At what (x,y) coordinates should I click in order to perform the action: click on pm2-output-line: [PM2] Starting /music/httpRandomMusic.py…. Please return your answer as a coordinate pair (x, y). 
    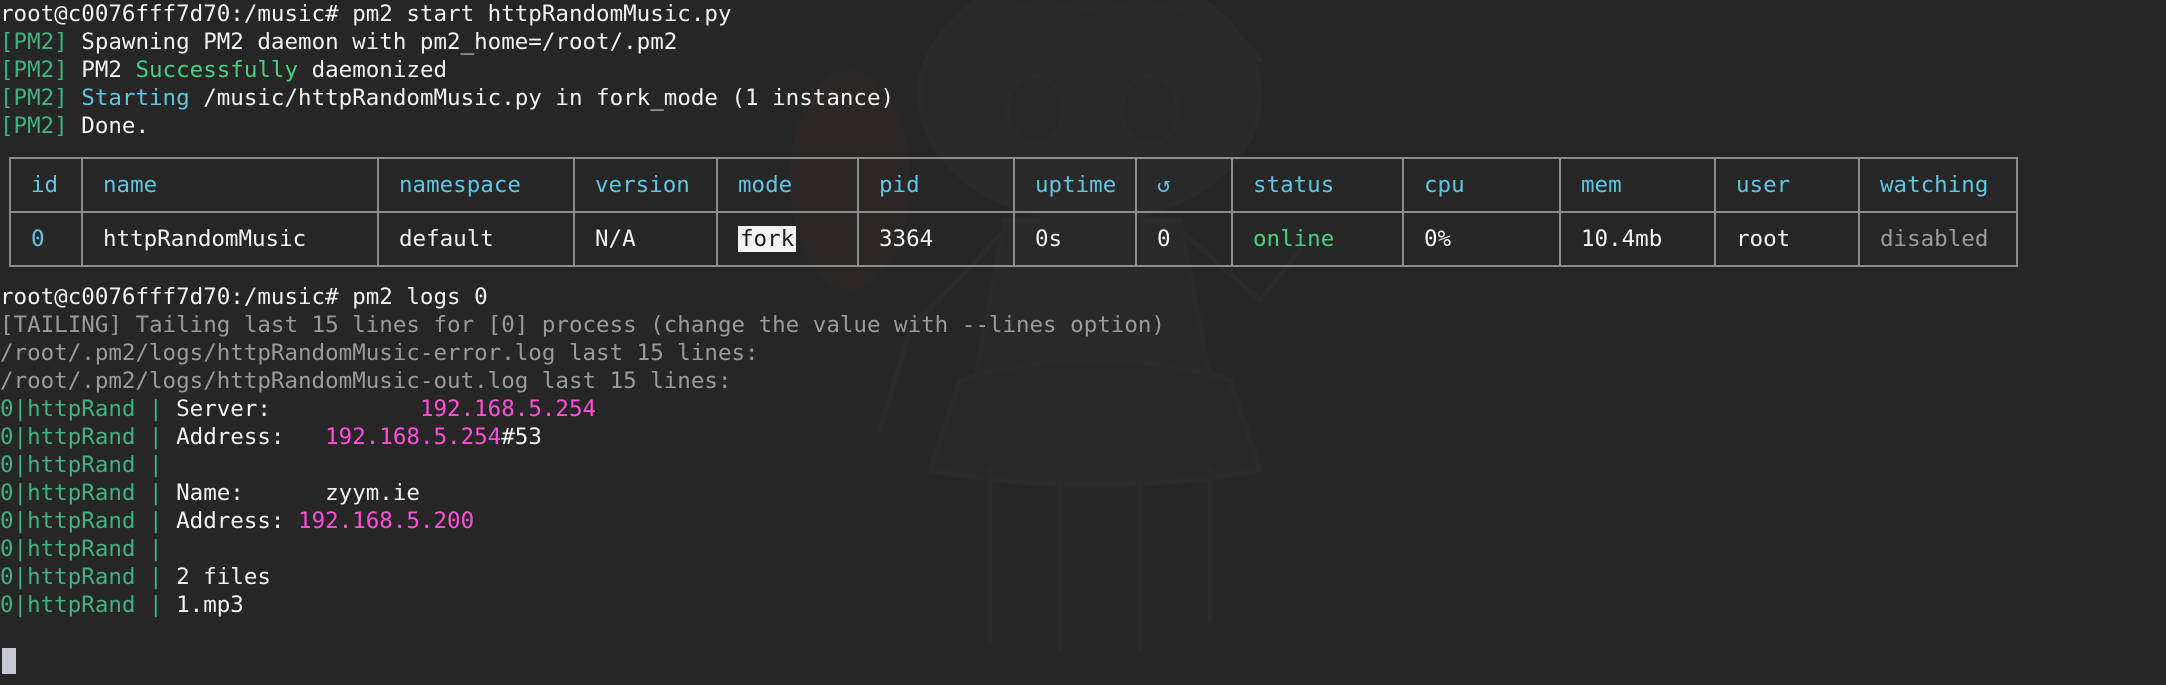
    Looking at the image, I should click on (447, 98).